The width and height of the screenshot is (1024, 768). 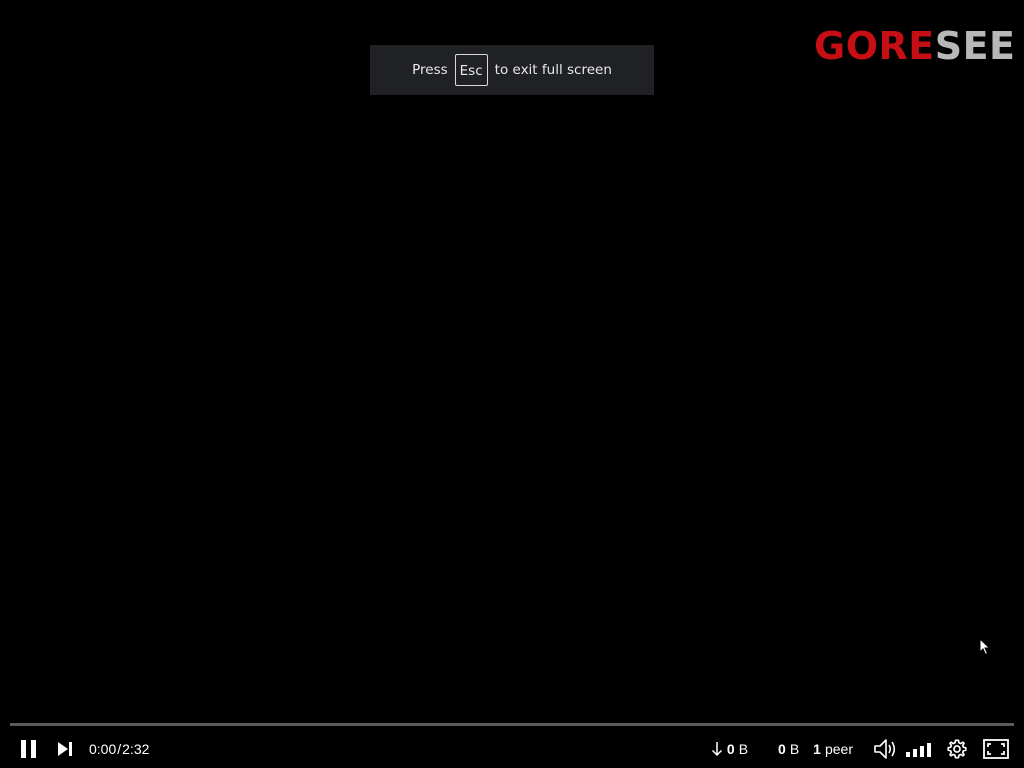 What do you see at coordinates (716, 749) in the screenshot?
I see `arrow-down-icon` at bounding box center [716, 749].